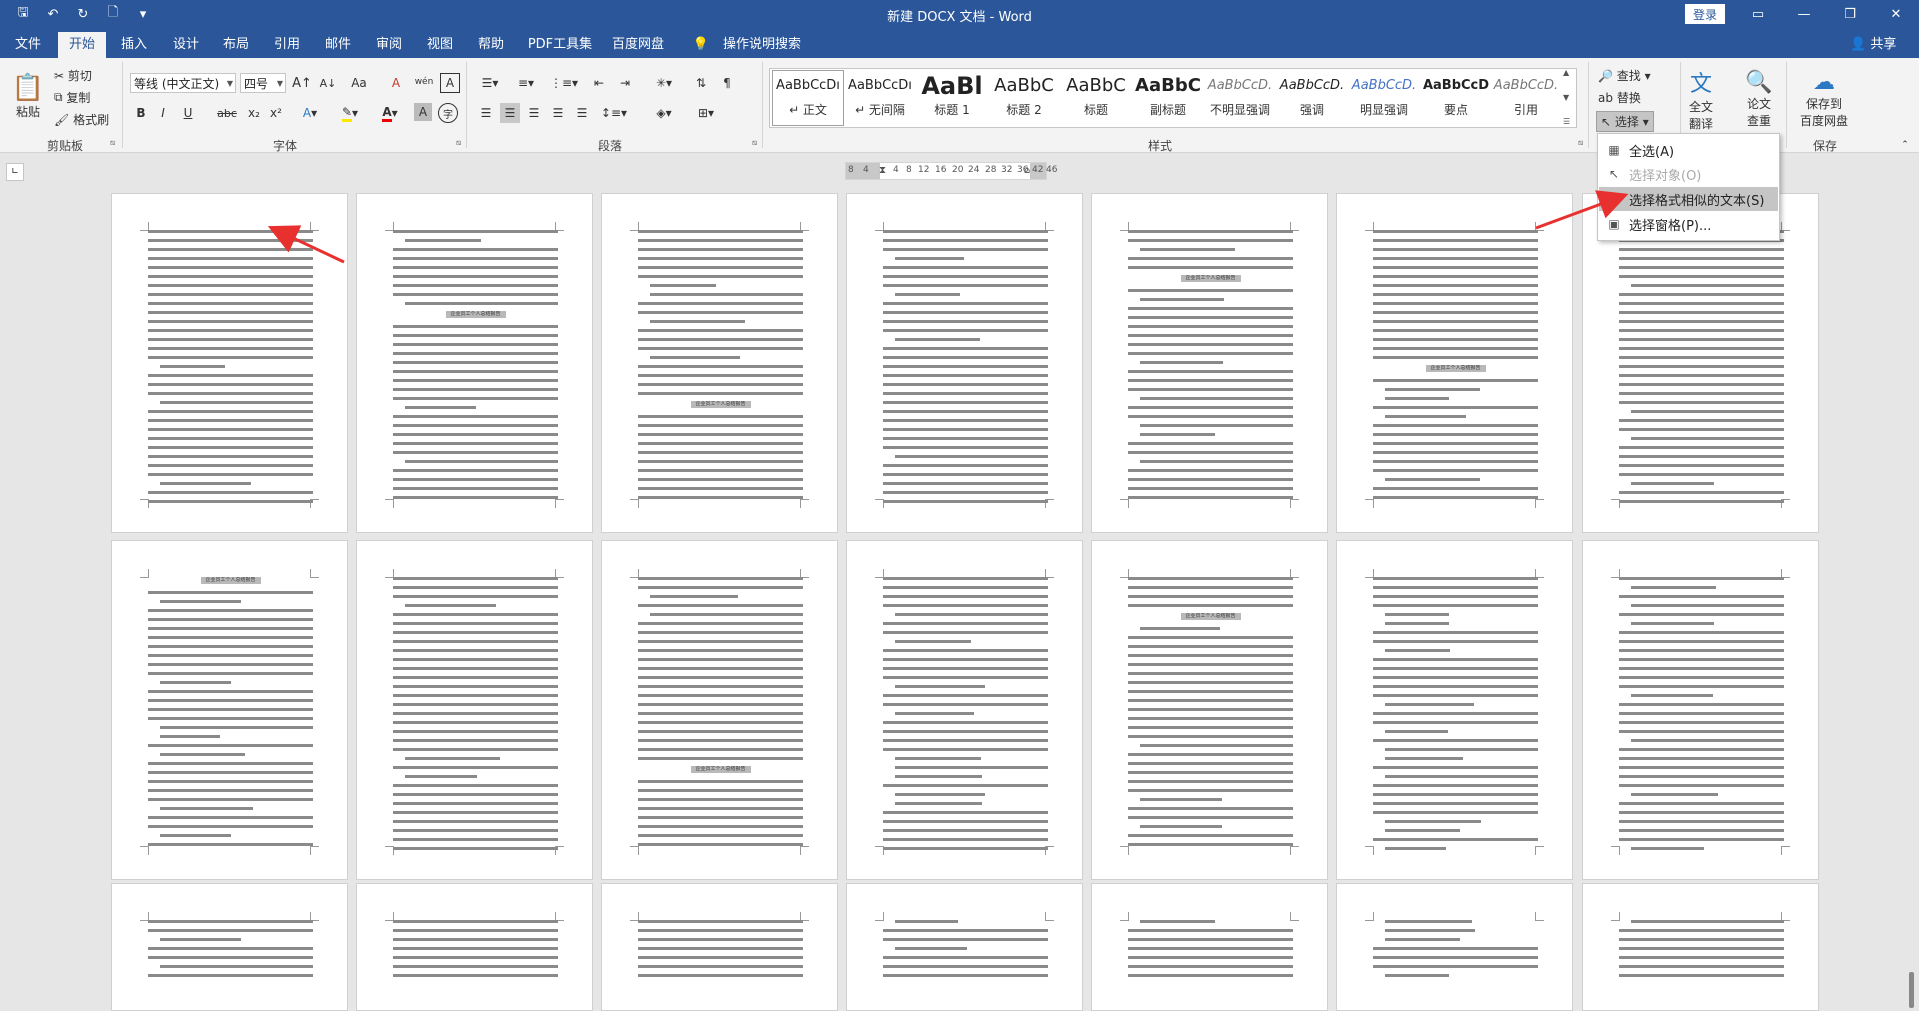 This screenshot has width=1919, height=1011. I want to click on tab-baidu-netdisk: 百度网盘, so click(638, 45).